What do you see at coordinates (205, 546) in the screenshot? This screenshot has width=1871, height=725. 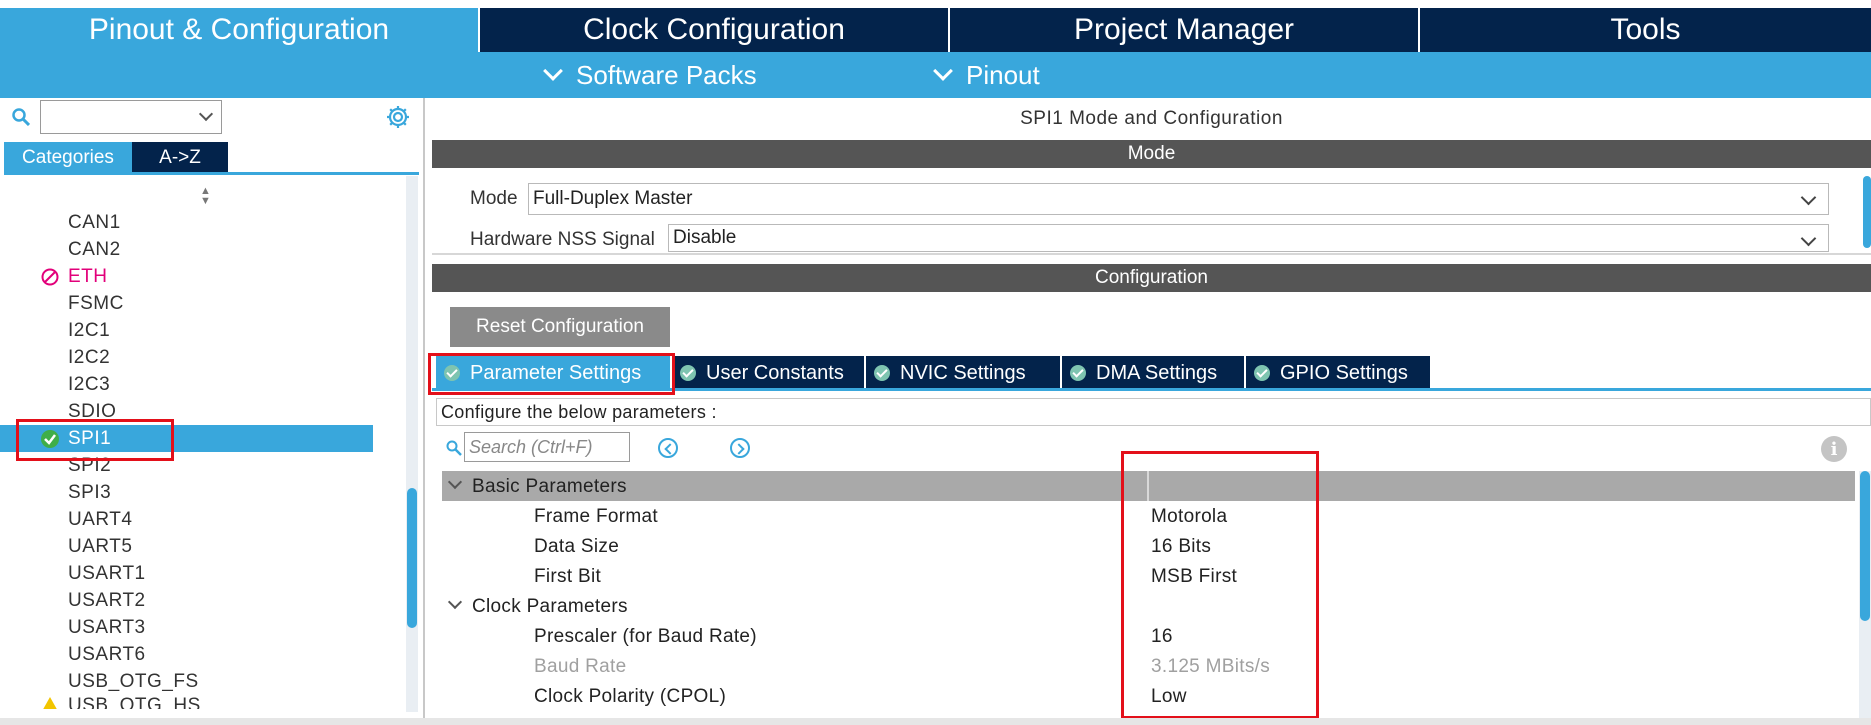 I see `list-item-uart5: UART5` at bounding box center [205, 546].